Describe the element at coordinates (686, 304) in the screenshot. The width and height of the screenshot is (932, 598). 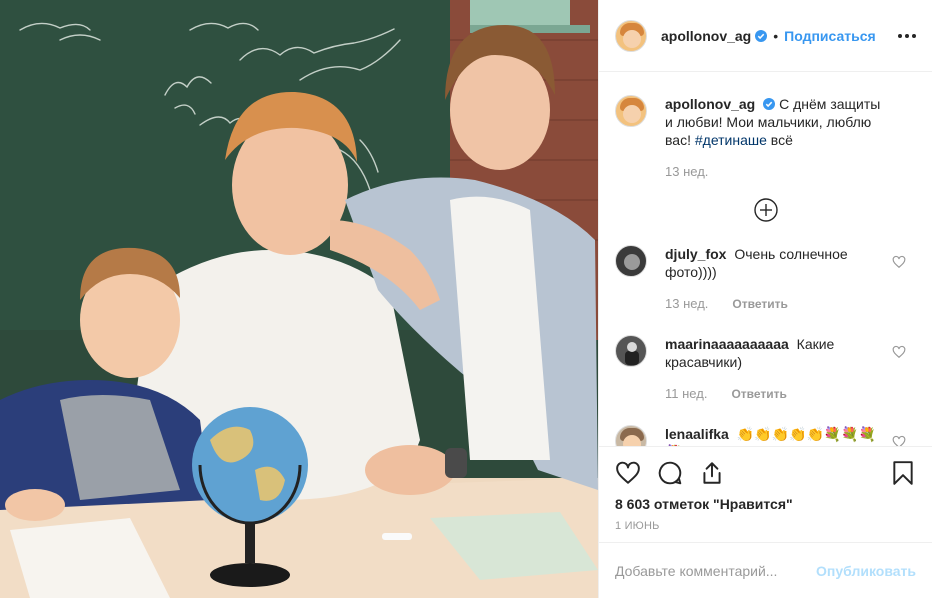
I see `comment-time: 13 нед.` at that location.